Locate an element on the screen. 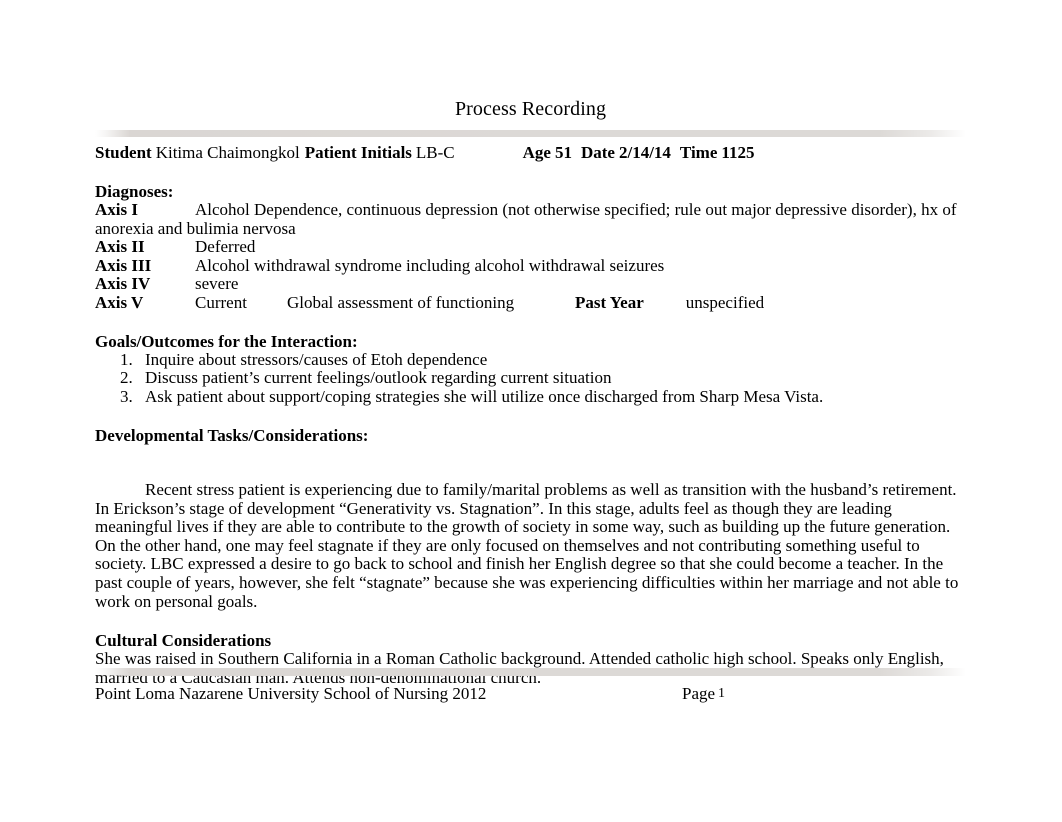 This screenshot has height=822, width=1062. footer-page-label: Page is located at coordinates (699, 693).